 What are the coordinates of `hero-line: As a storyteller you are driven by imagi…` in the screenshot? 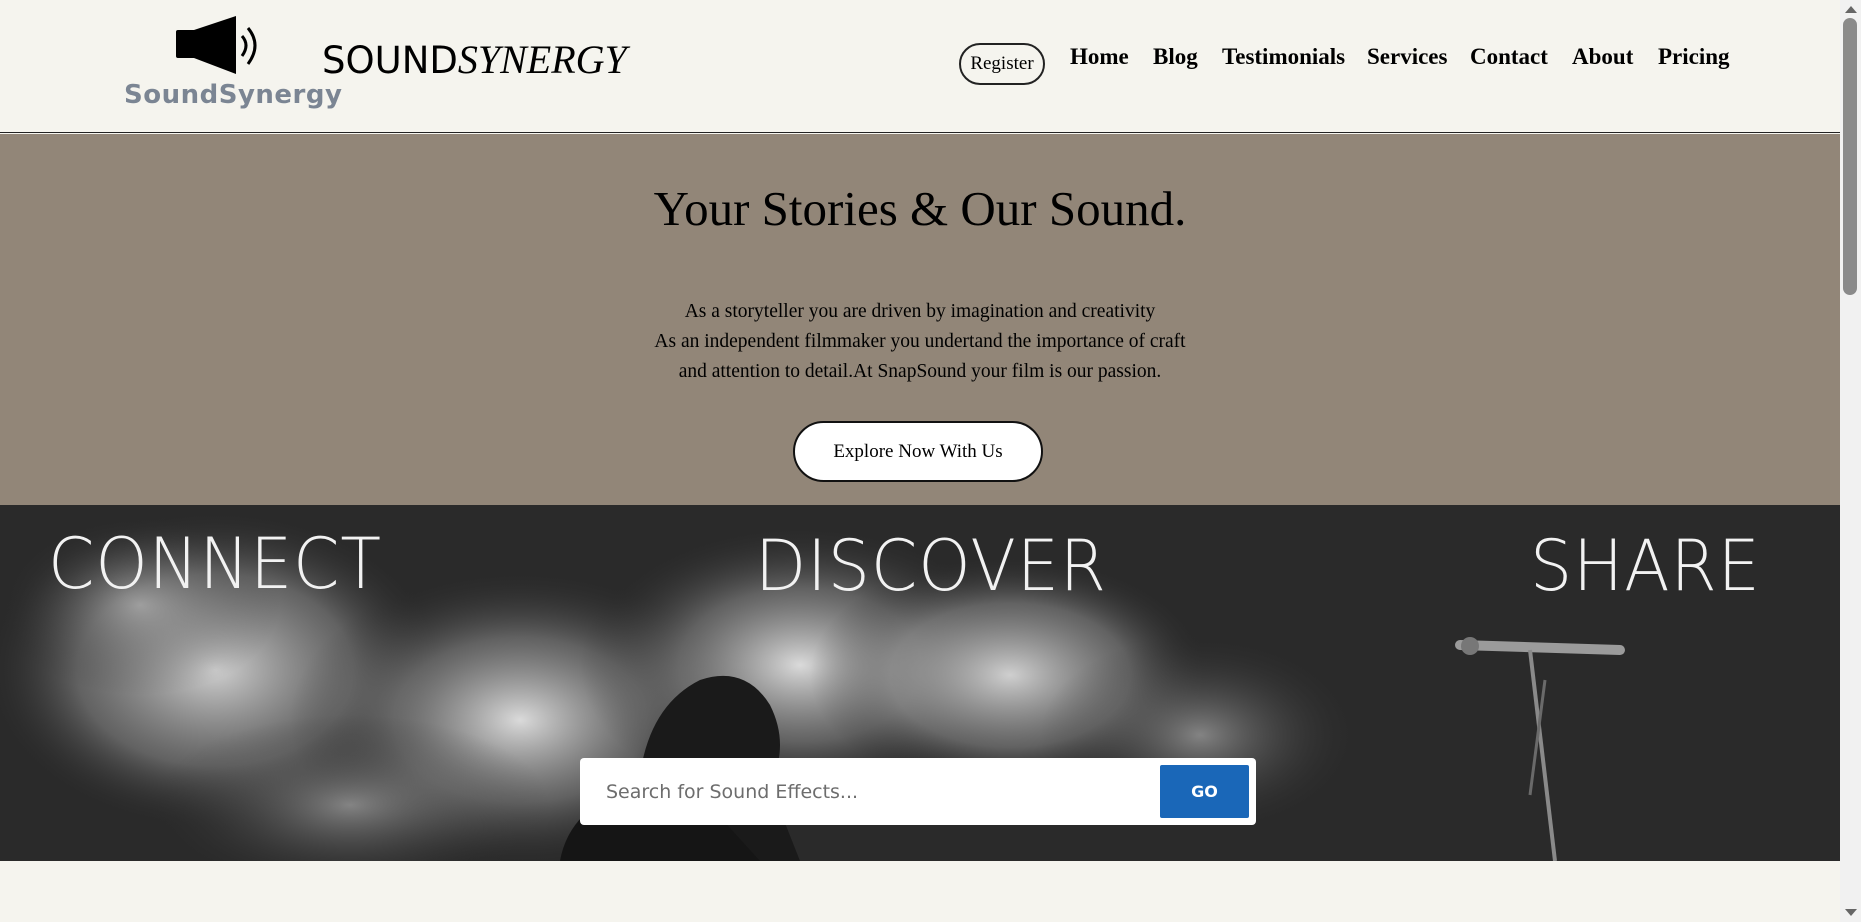 It's located at (920, 311).